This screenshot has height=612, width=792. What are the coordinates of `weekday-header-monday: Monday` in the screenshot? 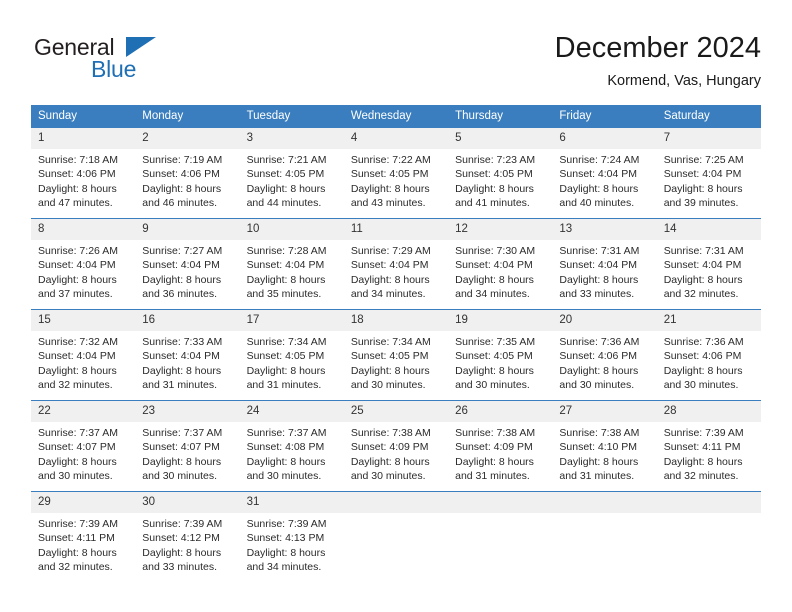 It's located at (187, 116).